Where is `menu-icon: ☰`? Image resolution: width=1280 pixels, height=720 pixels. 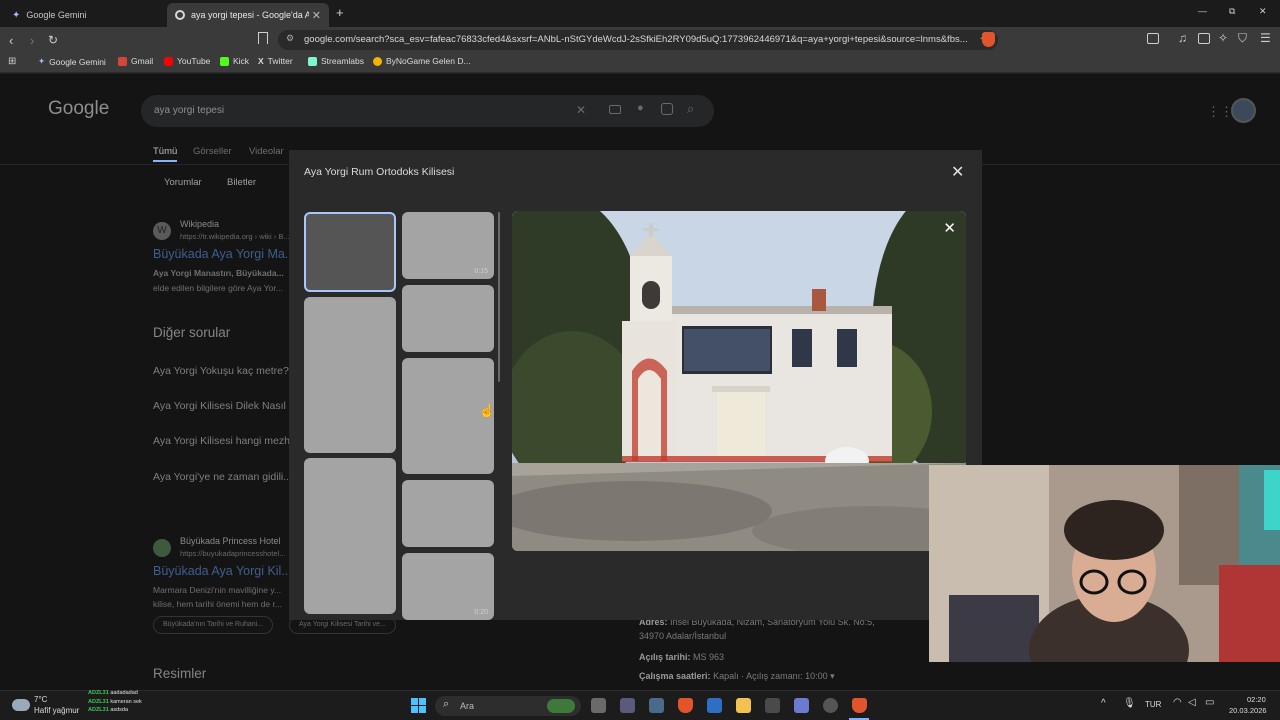 menu-icon: ☰ is located at coordinates (1265, 38).